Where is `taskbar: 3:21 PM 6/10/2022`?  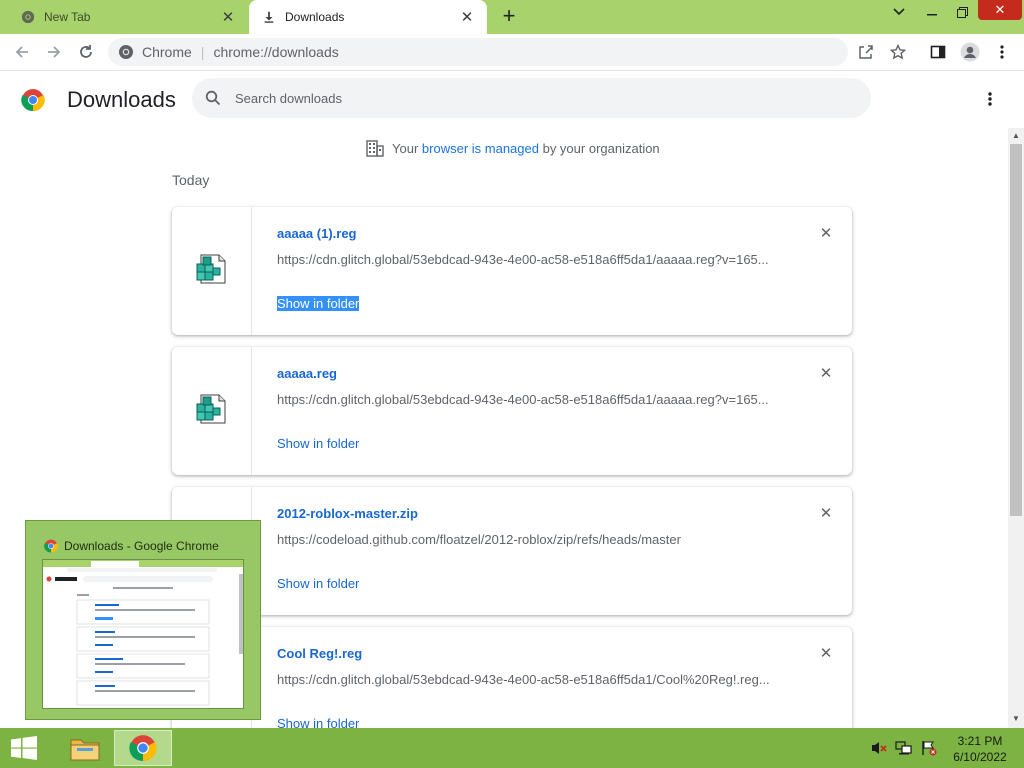 taskbar: 3:21 PM 6/10/2022 is located at coordinates (512, 748).